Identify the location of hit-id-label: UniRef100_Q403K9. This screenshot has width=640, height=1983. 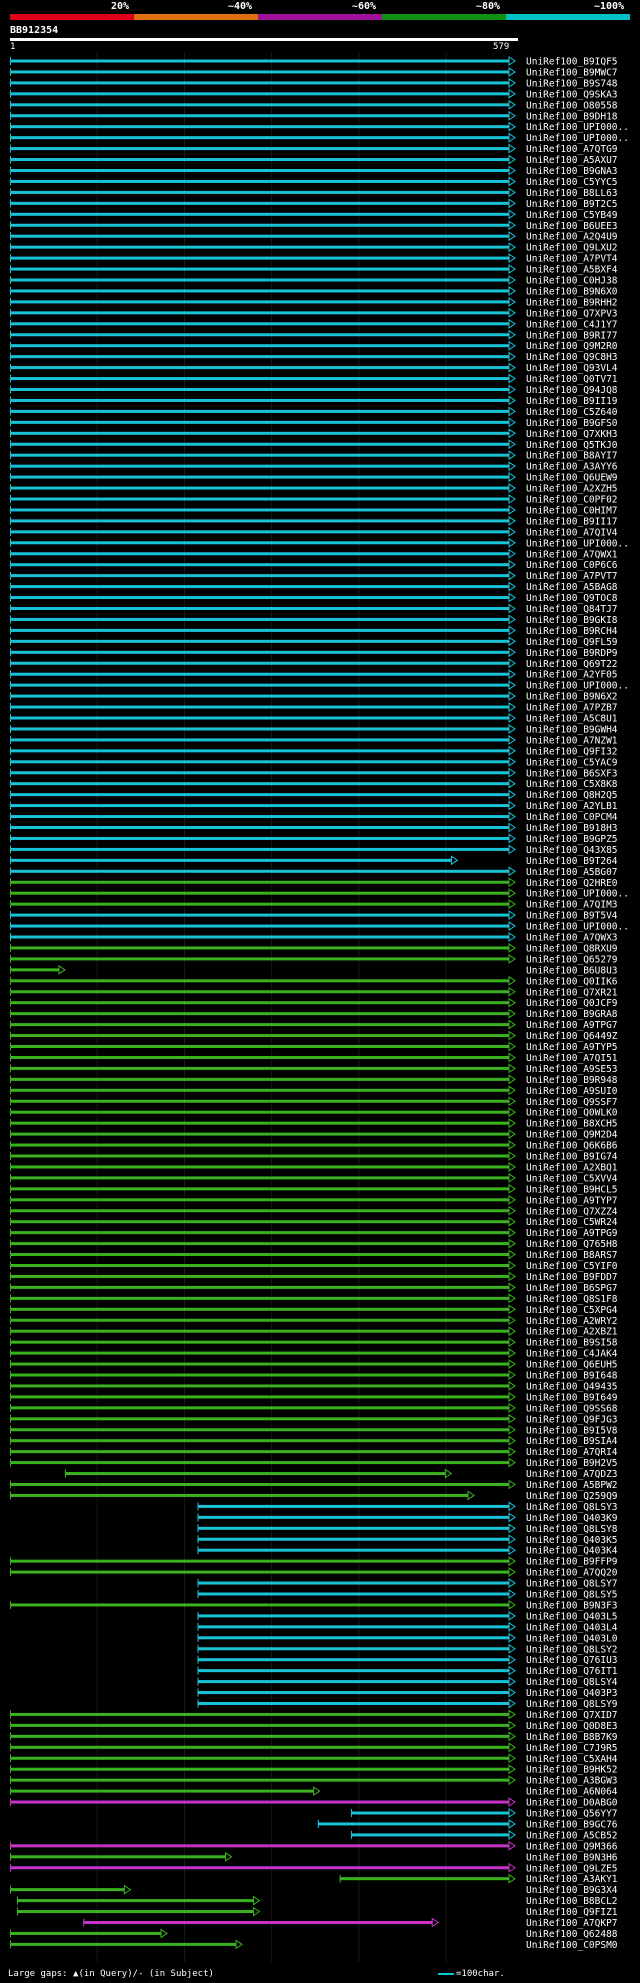
(572, 1518).